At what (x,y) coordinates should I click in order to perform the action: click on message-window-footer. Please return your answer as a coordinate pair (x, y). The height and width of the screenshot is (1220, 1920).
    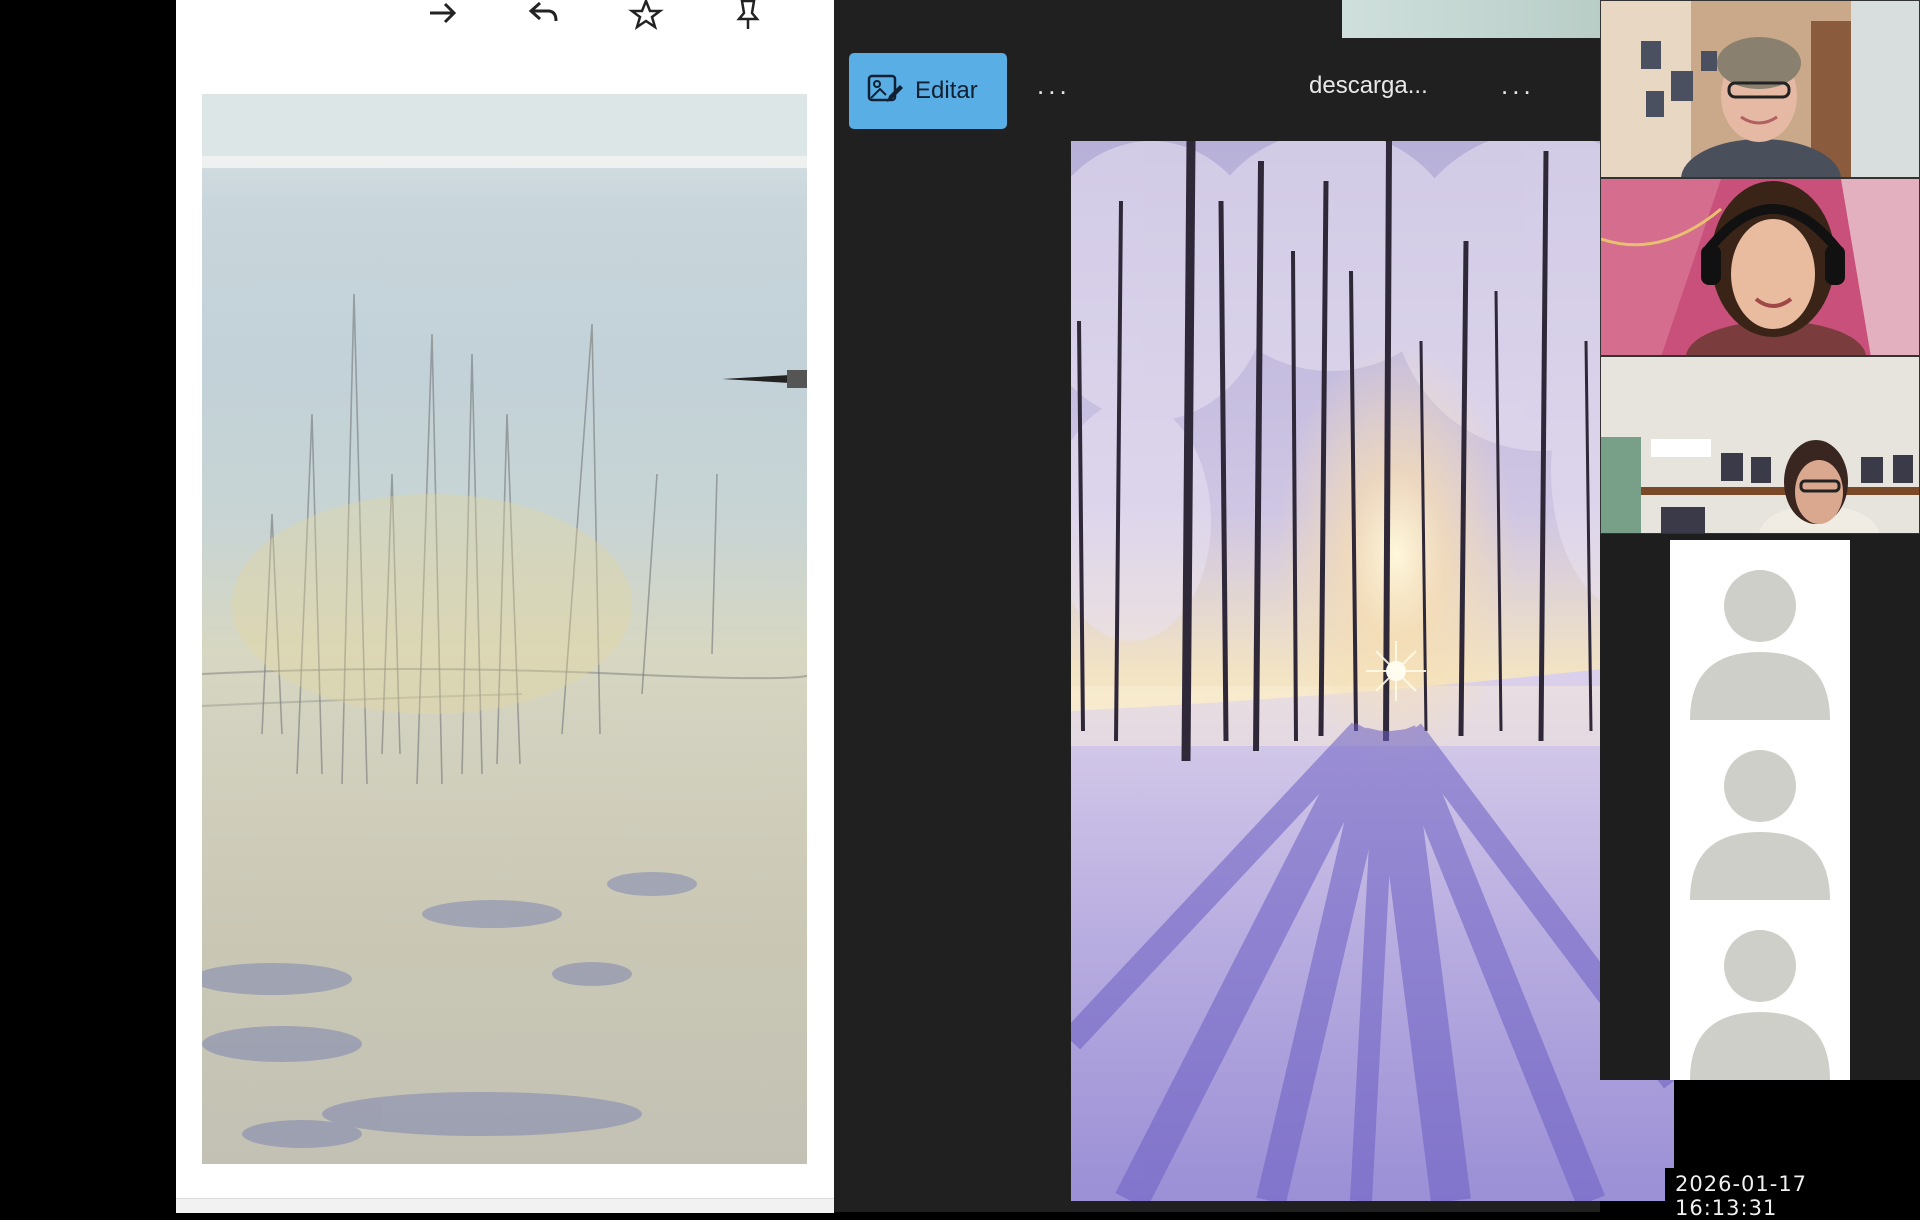
    Looking at the image, I should click on (505, 1205).